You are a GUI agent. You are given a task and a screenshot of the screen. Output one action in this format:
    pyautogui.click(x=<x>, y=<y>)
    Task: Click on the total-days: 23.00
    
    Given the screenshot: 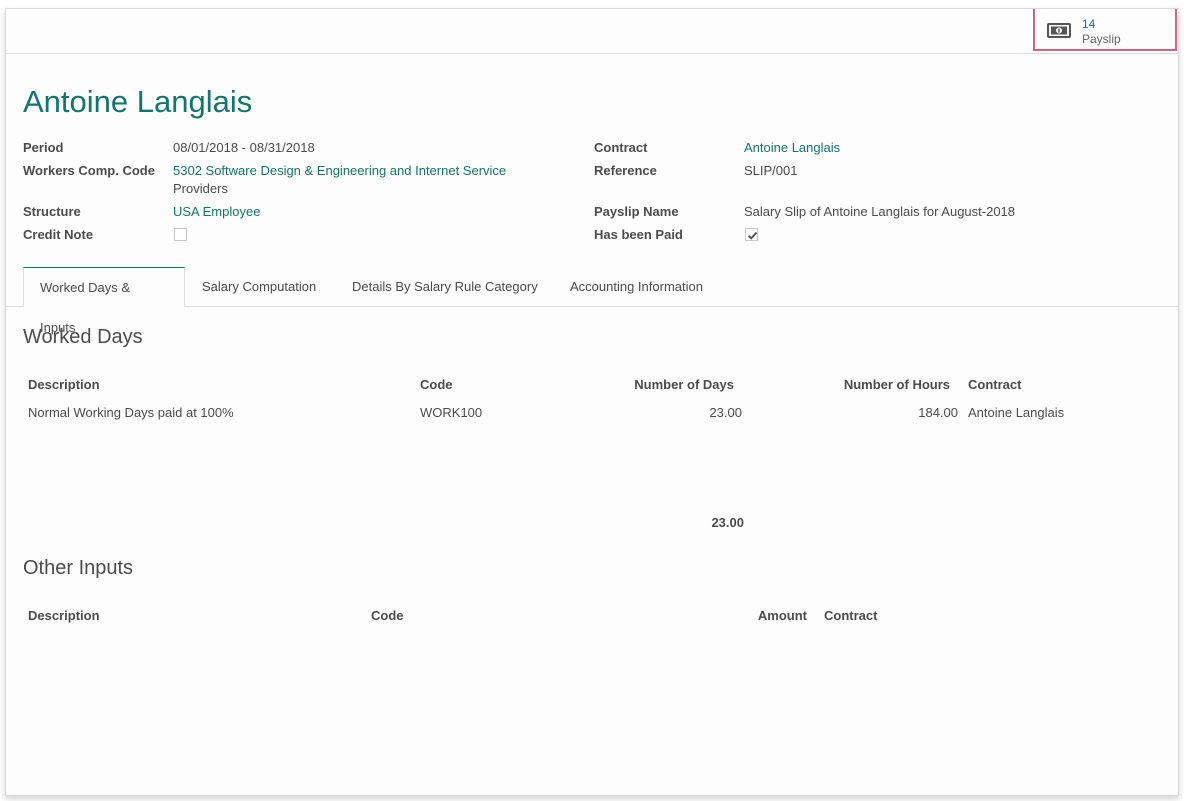 What is the action you would take?
    pyautogui.click(x=727, y=522)
    